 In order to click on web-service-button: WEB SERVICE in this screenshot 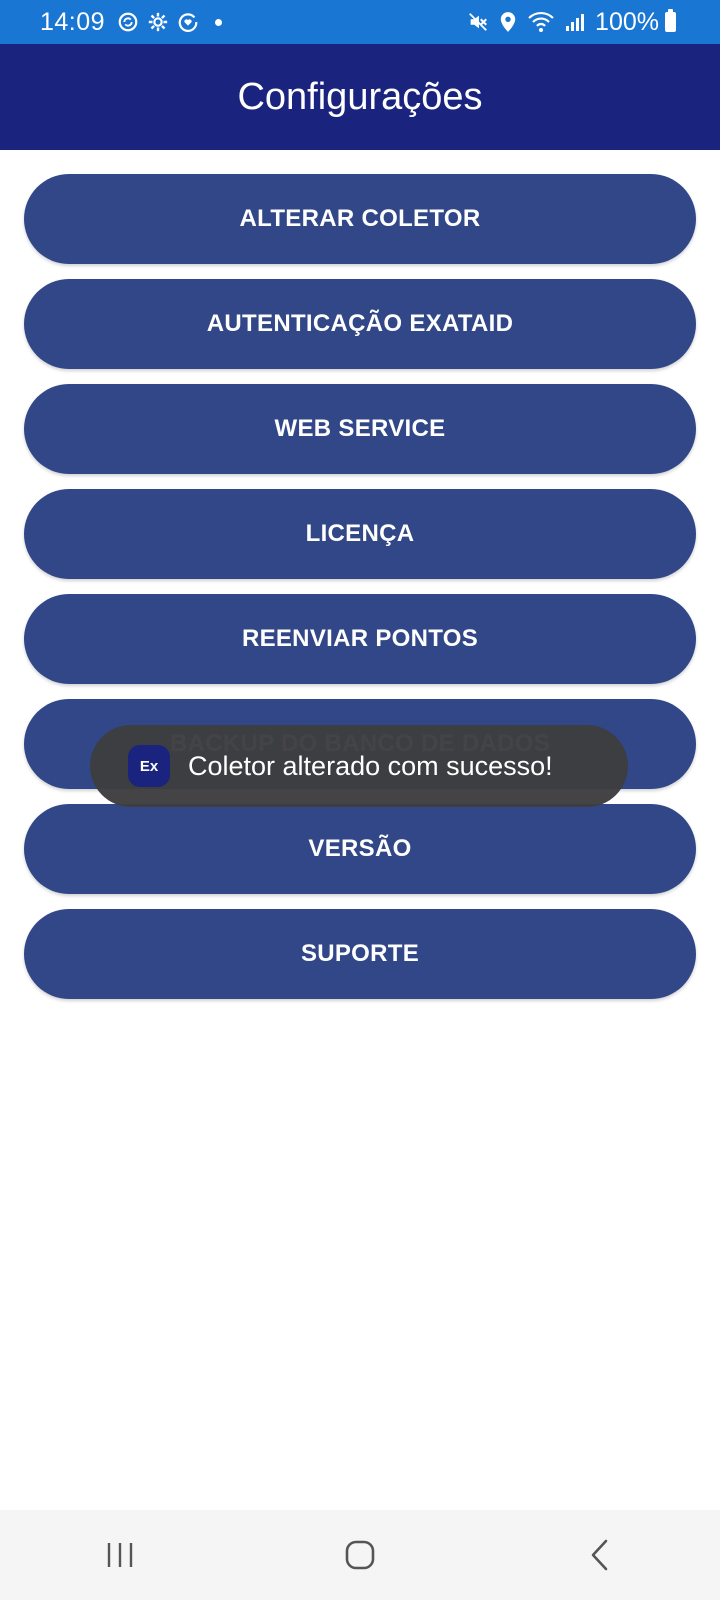, I will do `click(360, 429)`.